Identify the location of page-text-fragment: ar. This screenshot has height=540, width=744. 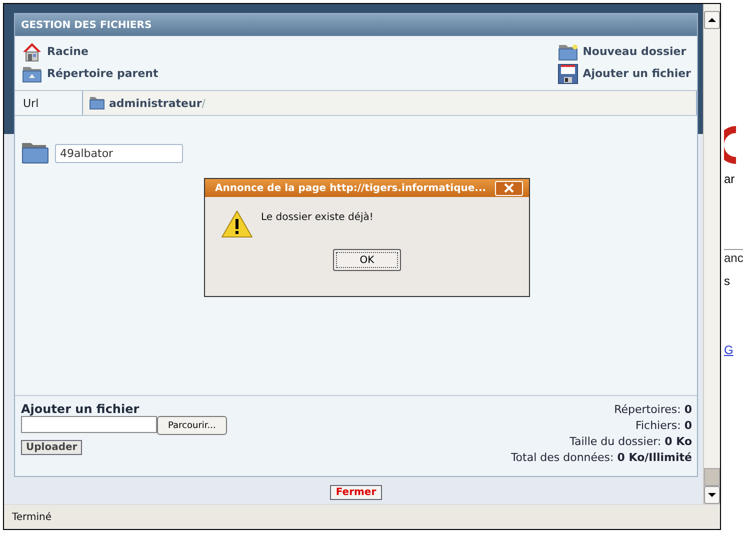
(729, 179).